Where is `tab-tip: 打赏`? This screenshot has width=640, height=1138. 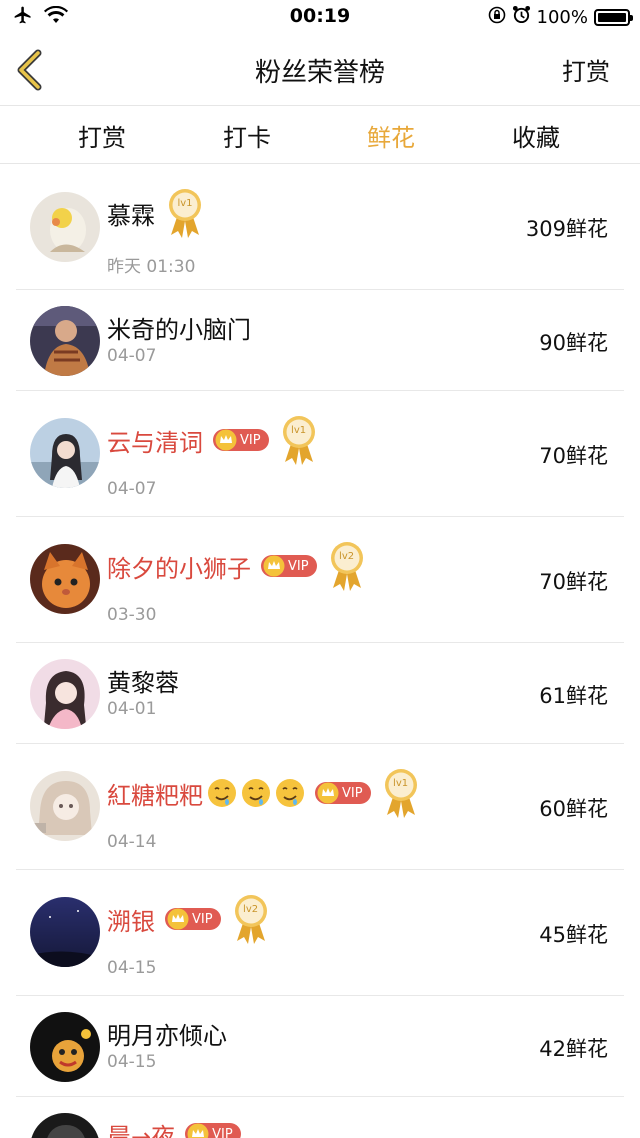
tab-tip: 打赏 is located at coordinates (102, 135).